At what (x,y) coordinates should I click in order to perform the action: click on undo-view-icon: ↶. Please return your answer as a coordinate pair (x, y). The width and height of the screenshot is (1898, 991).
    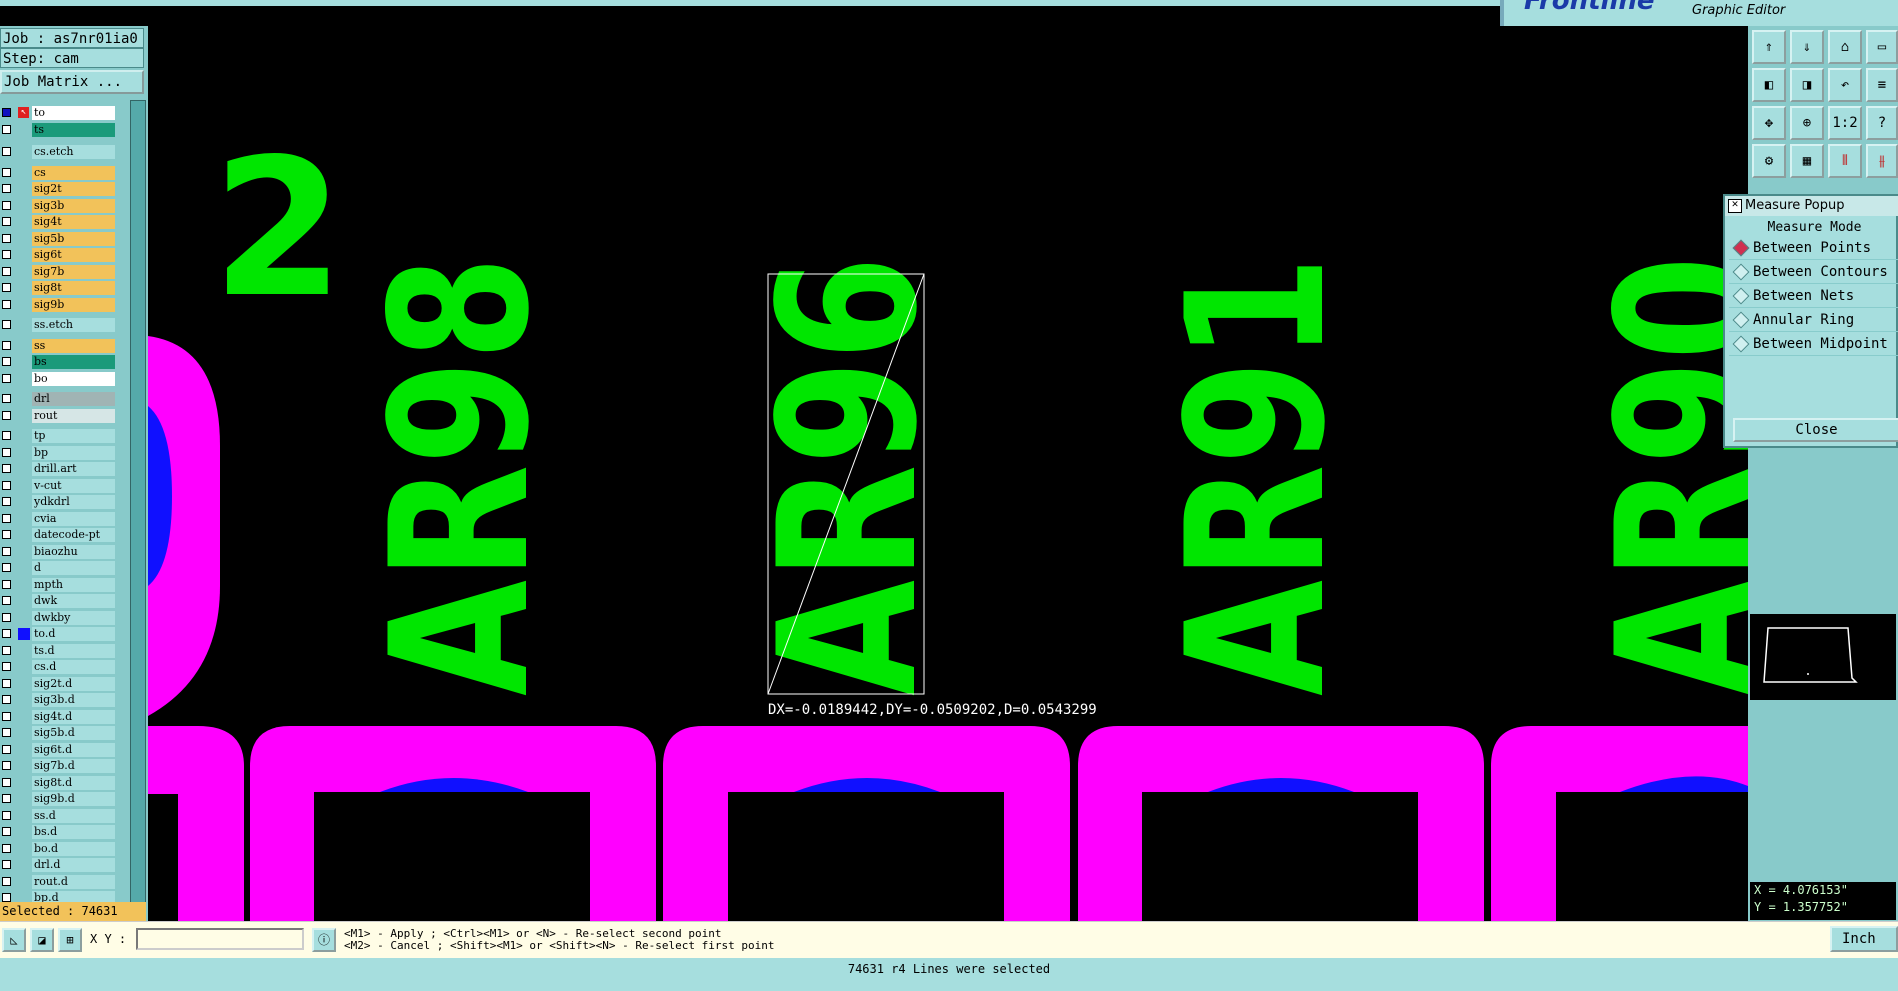
    Looking at the image, I should click on (1845, 85).